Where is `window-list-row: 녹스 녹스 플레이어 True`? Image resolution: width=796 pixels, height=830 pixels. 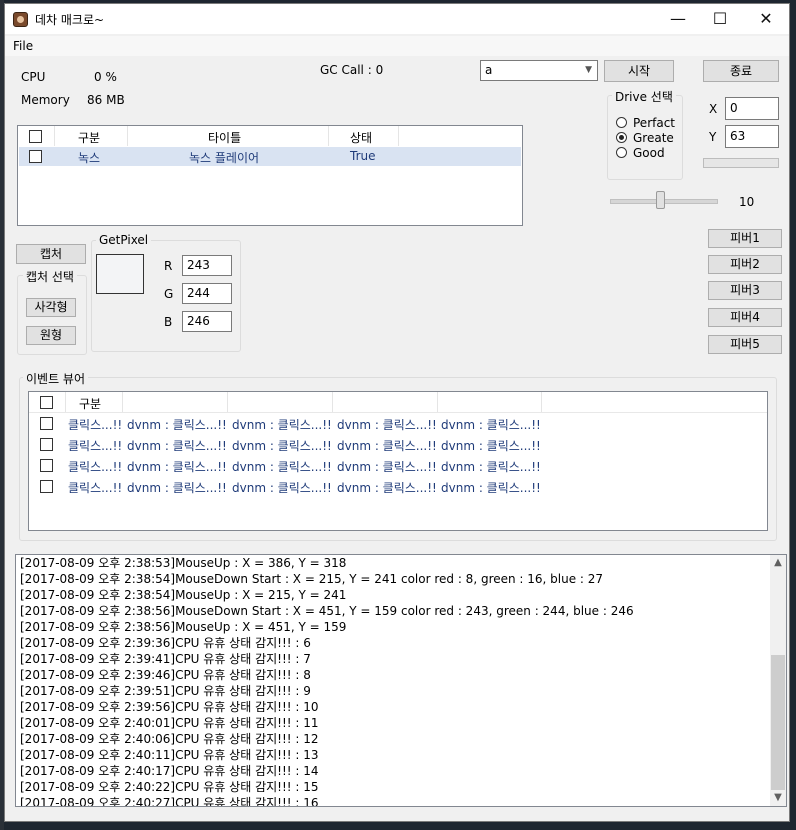
window-list-row: 녹스 녹스 플레이어 True is located at coordinates (270, 156).